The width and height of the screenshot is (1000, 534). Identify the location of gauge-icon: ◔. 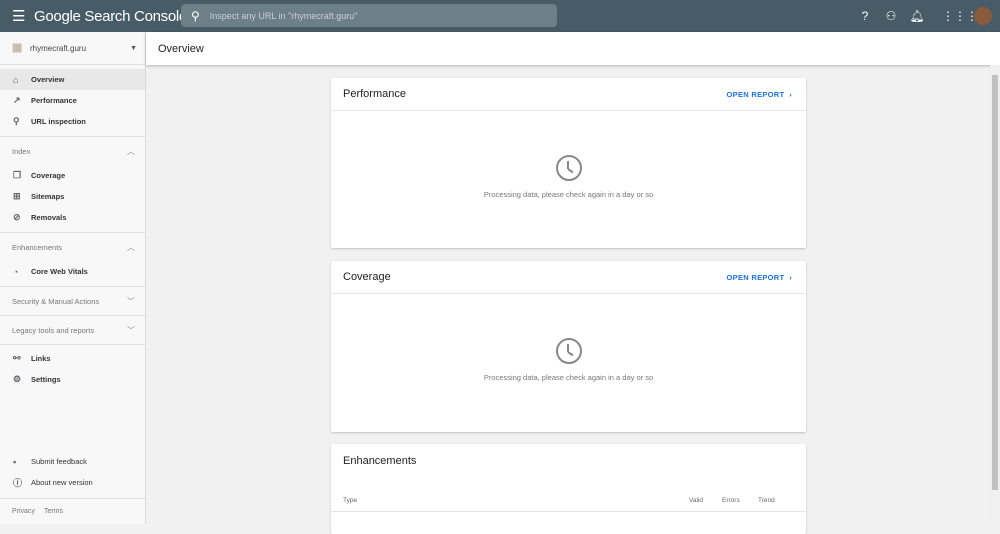
(16, 271).